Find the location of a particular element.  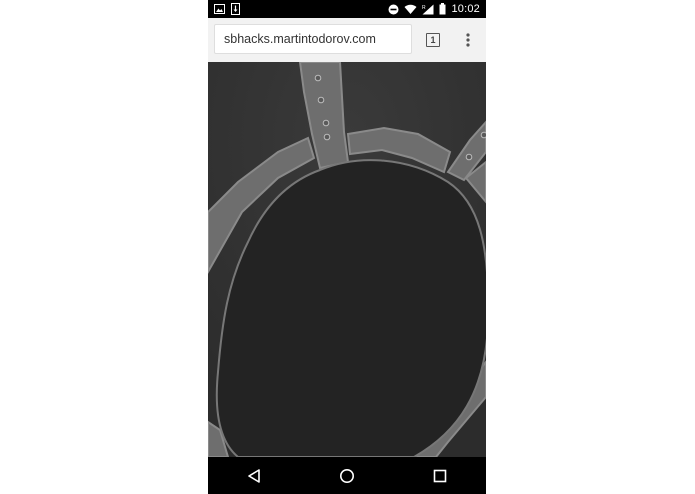

tab-count: 1 is located at coordinates (433, 40).